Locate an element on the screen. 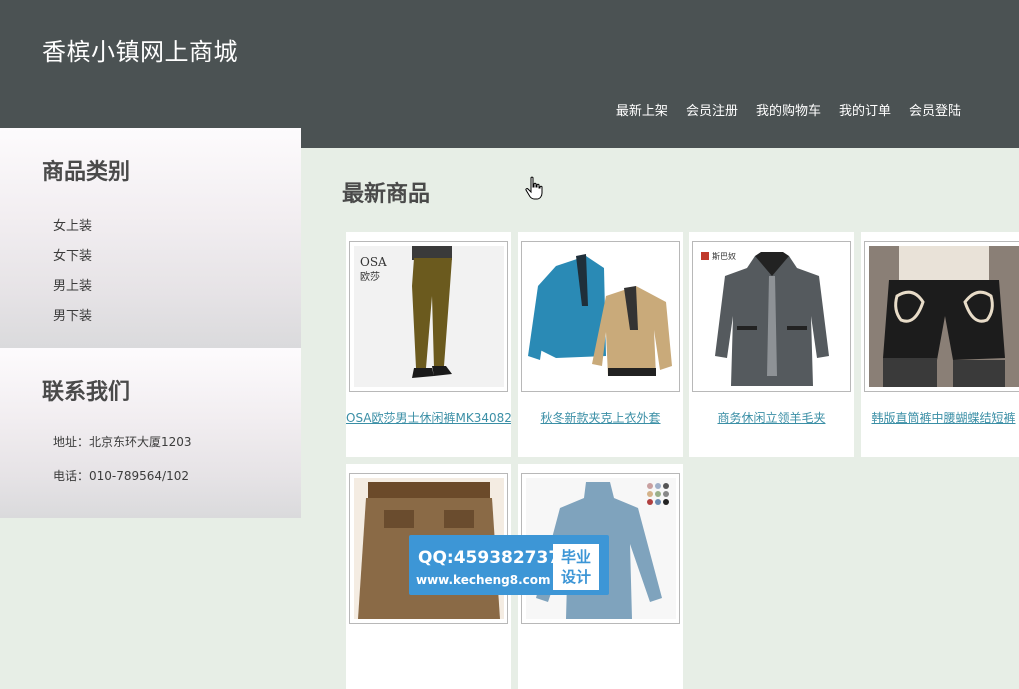 This screenshot has width=1019, height=689. wool-coat-photo-icon: 斯巴奴 is located at coordinates (772, 316).